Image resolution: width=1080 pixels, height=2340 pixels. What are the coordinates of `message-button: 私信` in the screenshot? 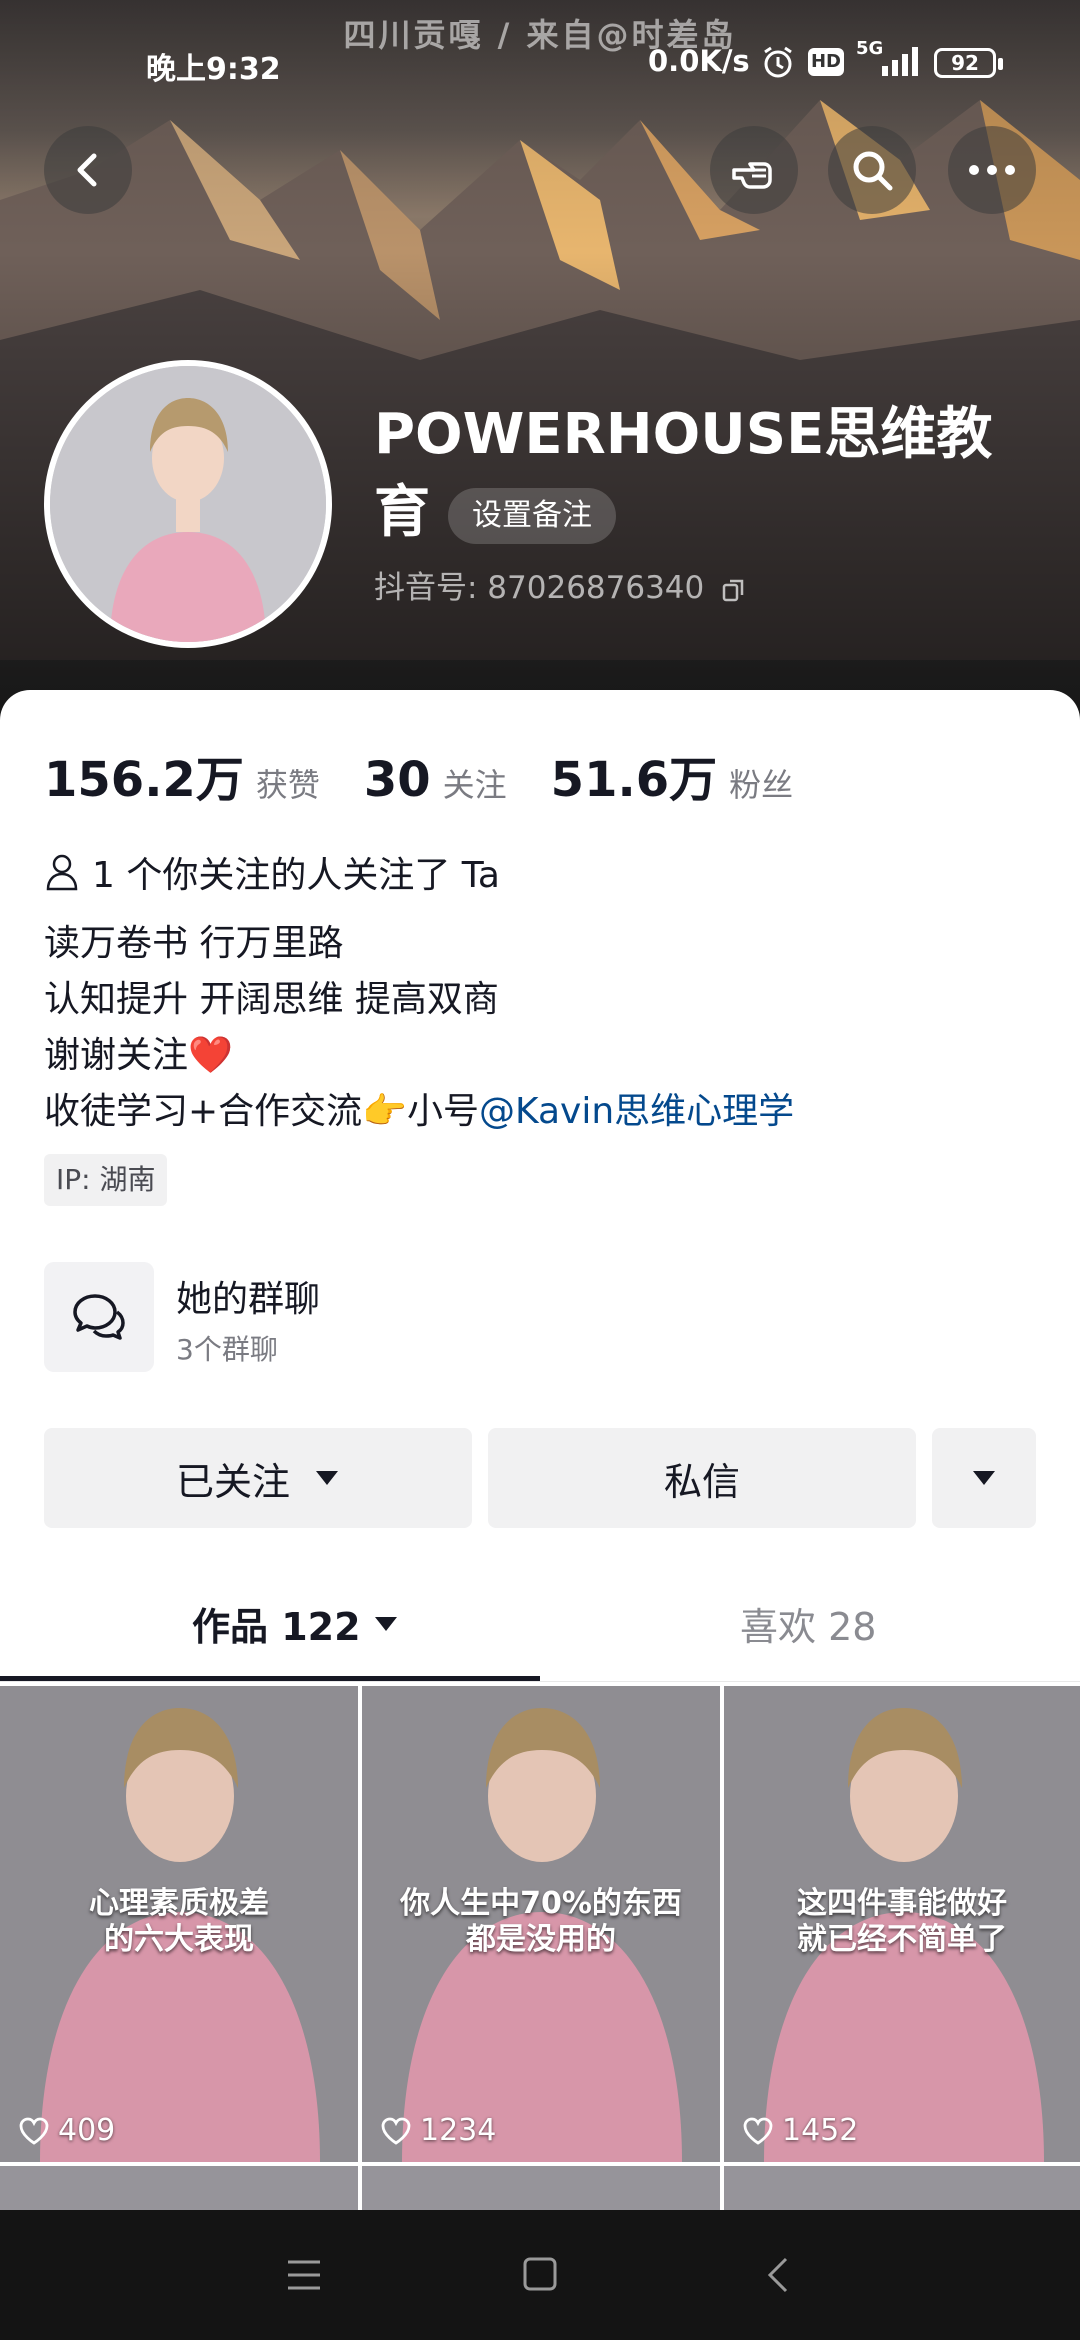 It's located at (702, 1478).